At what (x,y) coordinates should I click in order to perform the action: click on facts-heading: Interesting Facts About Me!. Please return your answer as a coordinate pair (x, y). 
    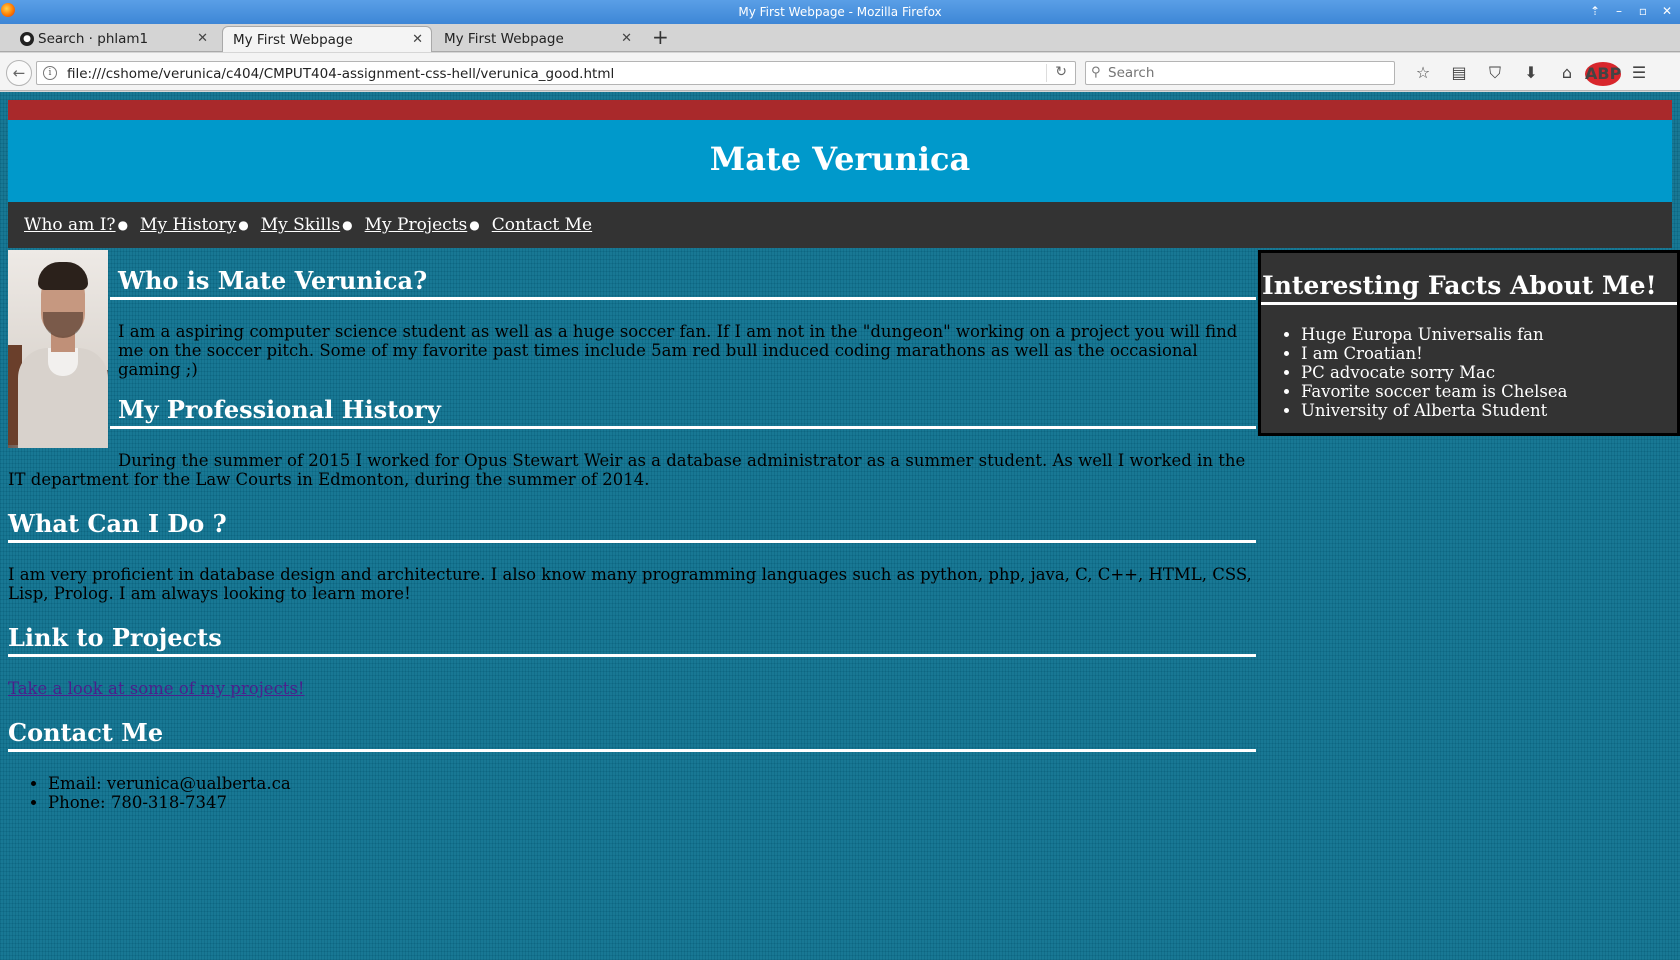
    Looking at the image, I should click on (1469, 279).